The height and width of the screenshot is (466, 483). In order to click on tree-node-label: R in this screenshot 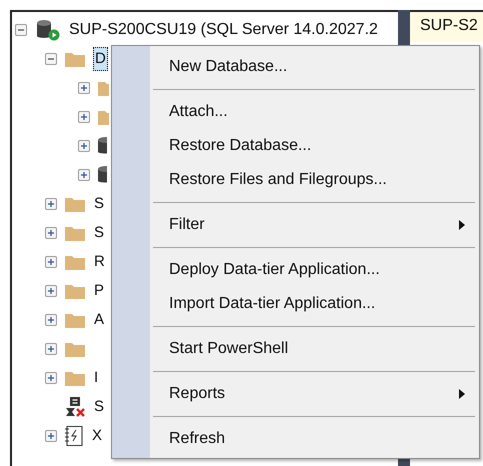, I will do `click(99, 261)`.